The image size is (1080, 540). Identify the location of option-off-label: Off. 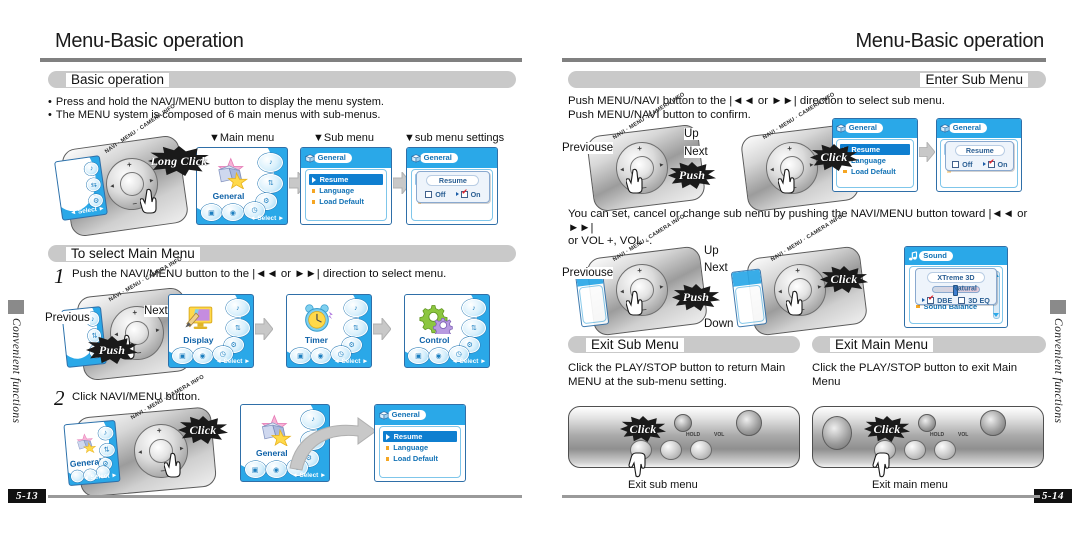
(440, 194).